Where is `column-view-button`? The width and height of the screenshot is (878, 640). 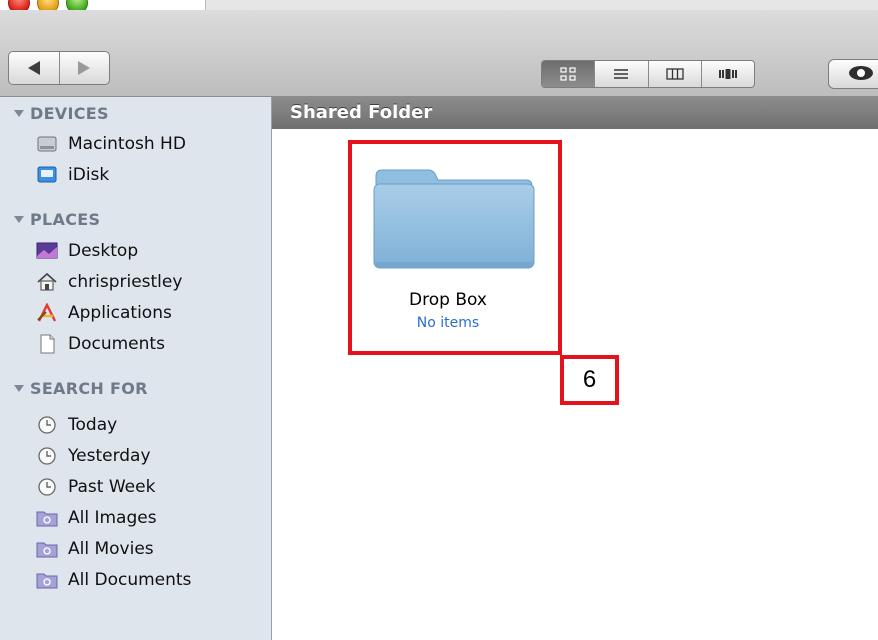
column-view-button is located at coordinates (674, 74).